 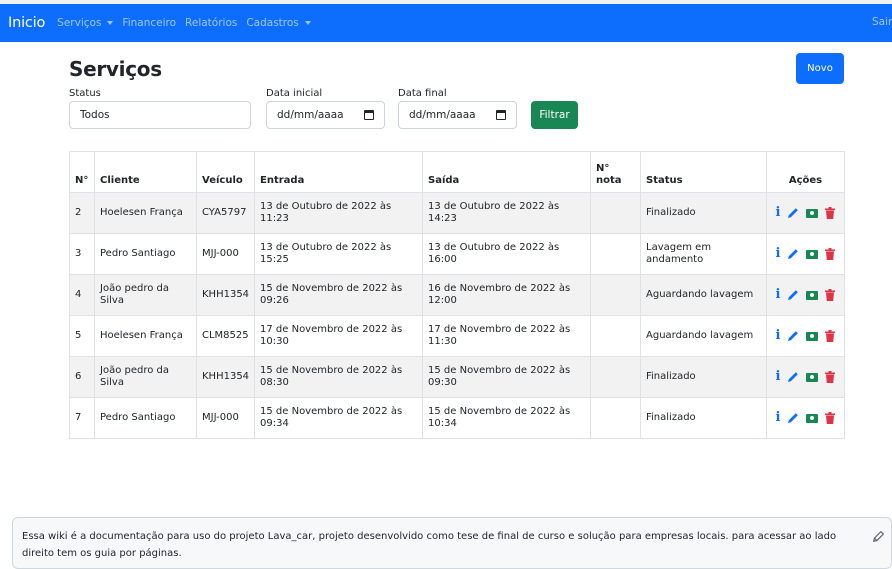 What do you see at coordinates (338, 295) in the screenshot?
I see `cell-entrada: 15 de Novembro de 2022 às 09:26` at bounding box center [338, 295].